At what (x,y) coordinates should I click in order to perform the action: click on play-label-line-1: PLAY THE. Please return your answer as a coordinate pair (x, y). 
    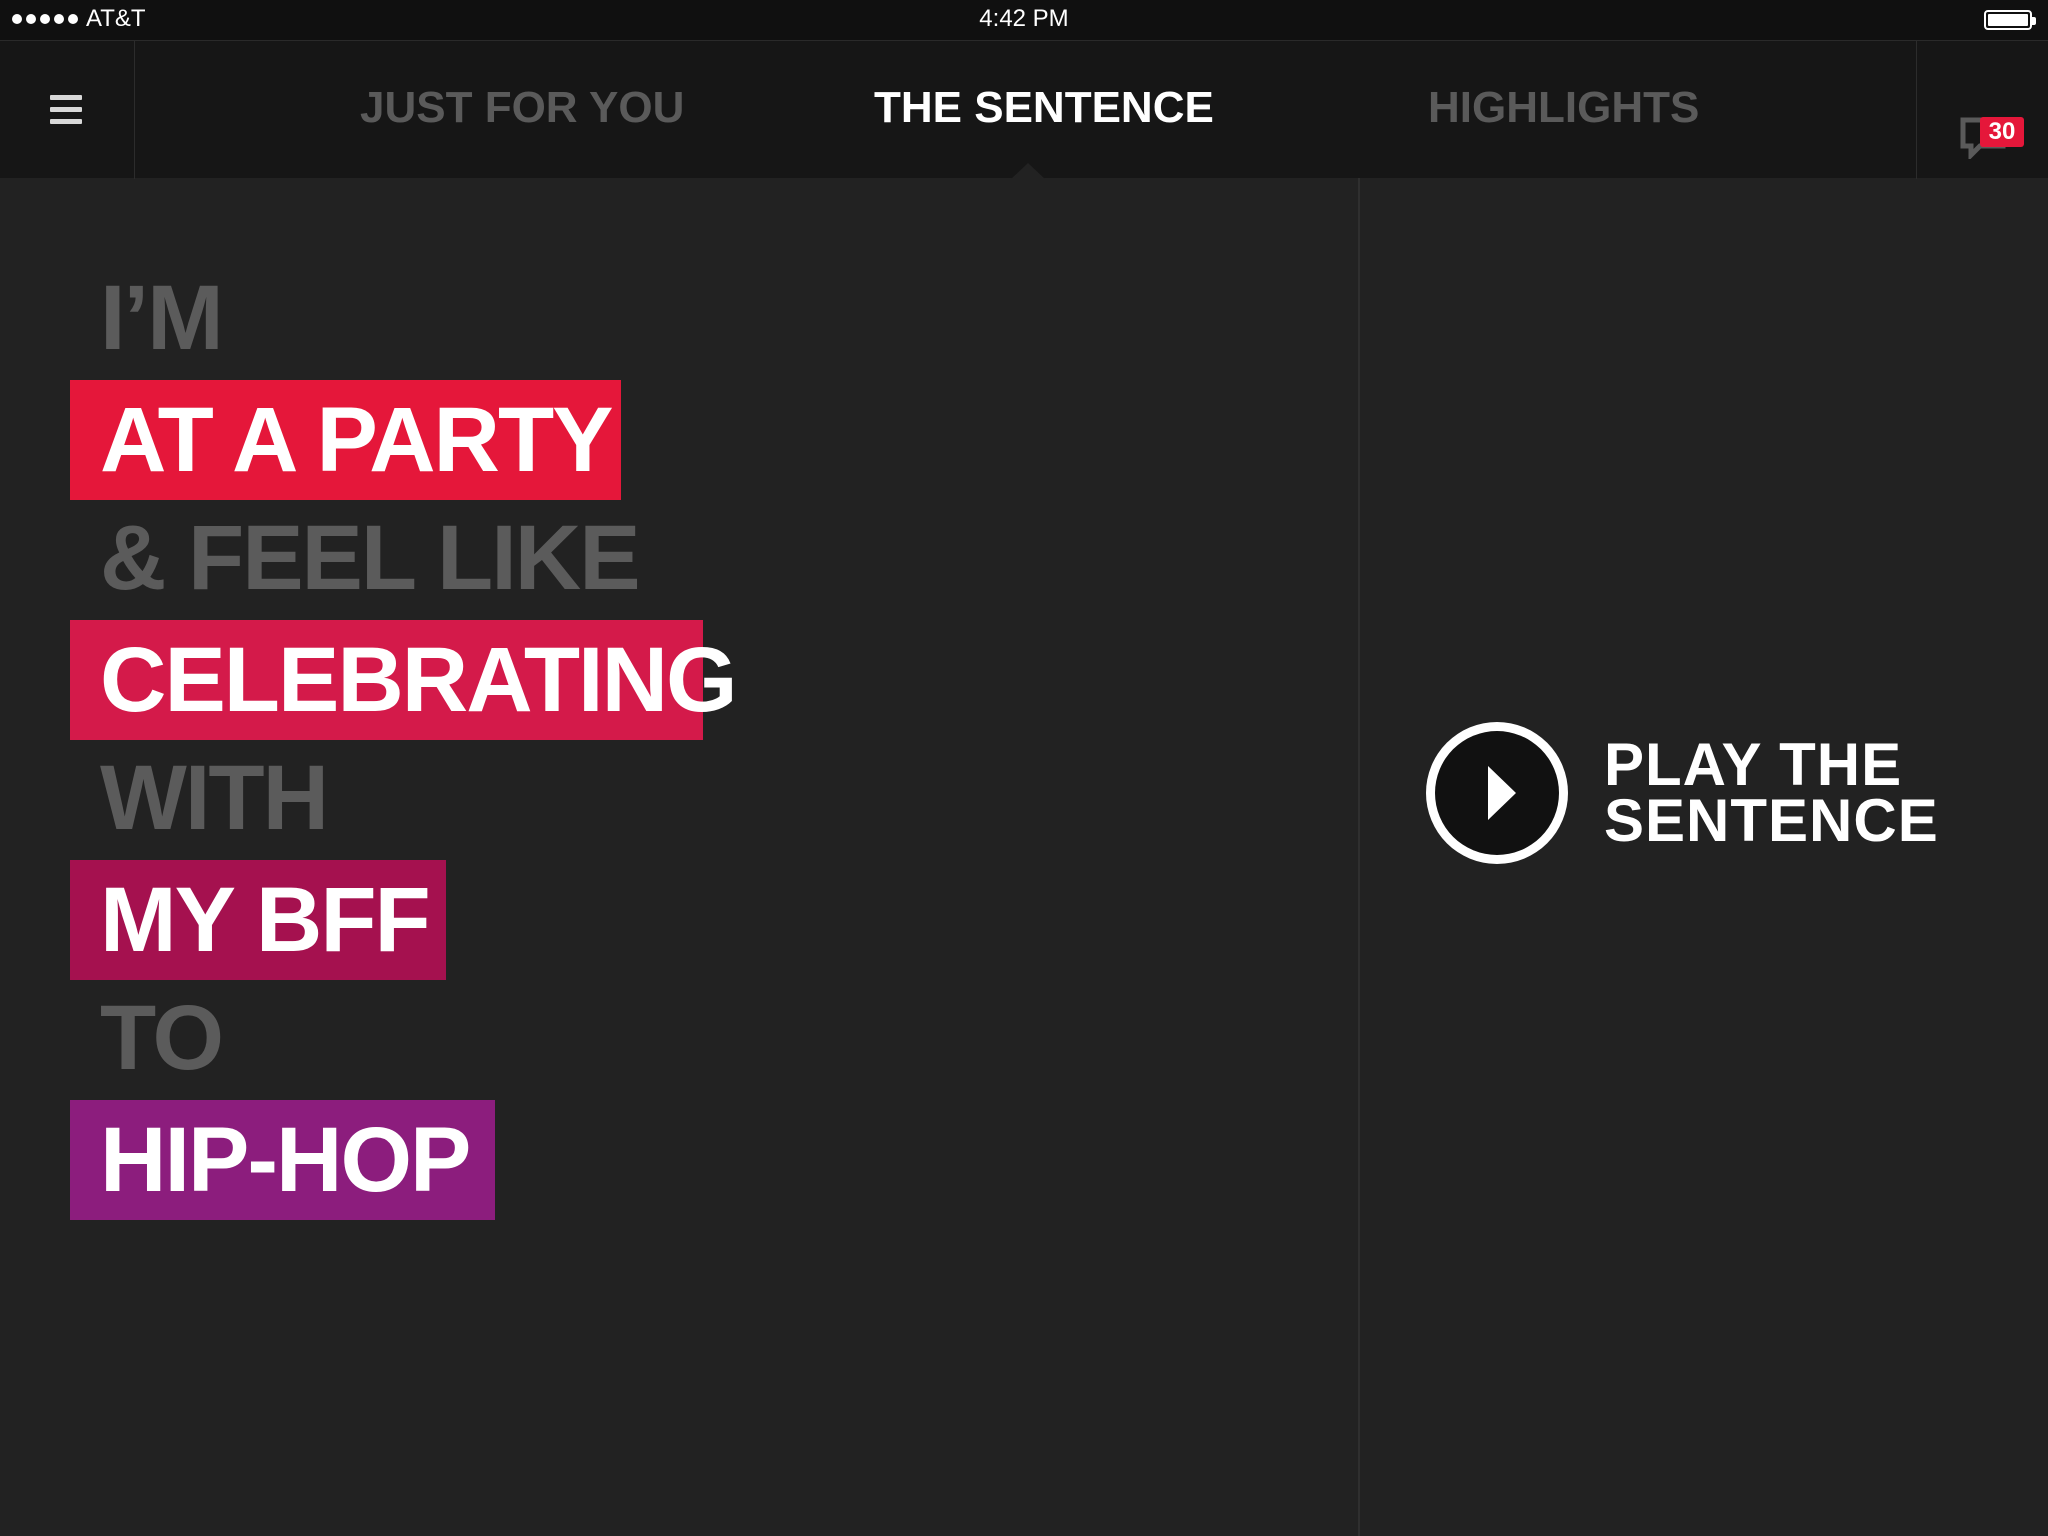
    Looking at the image, I should click on (1753, 764).